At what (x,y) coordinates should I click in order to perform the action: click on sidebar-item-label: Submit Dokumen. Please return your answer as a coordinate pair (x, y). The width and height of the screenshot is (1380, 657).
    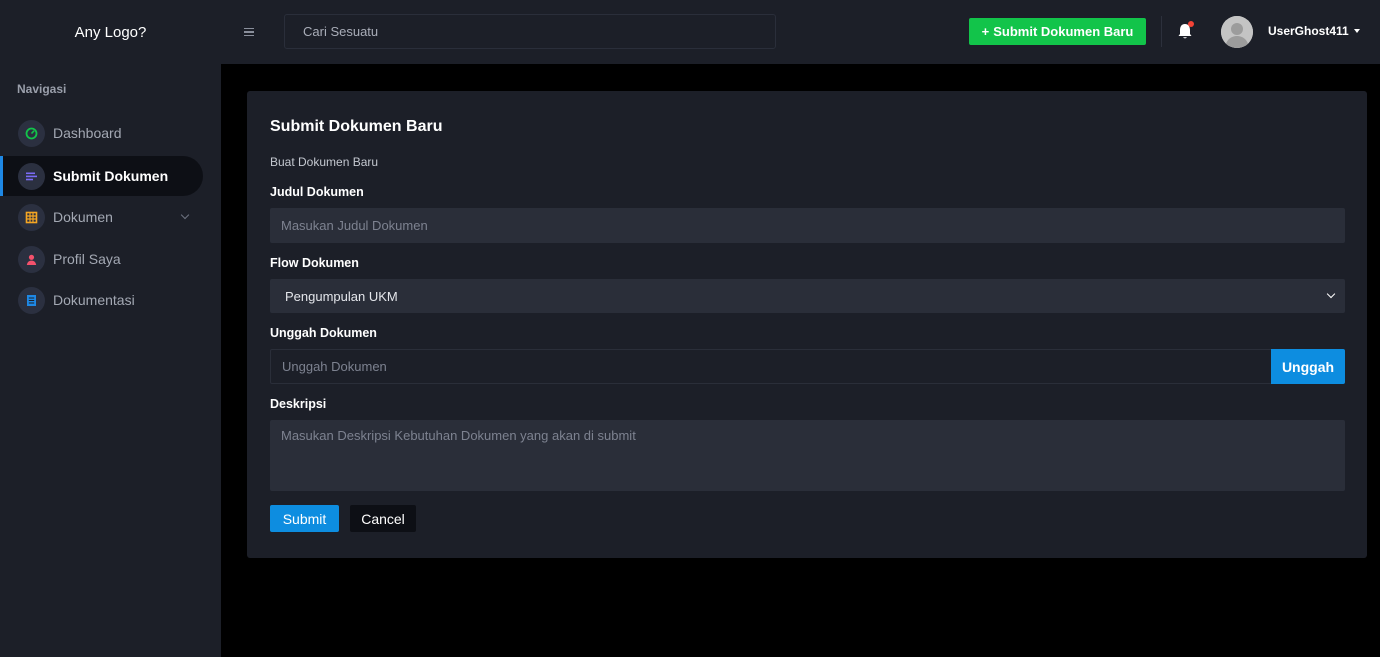
    Looking at the image, I should click on (111, 176).